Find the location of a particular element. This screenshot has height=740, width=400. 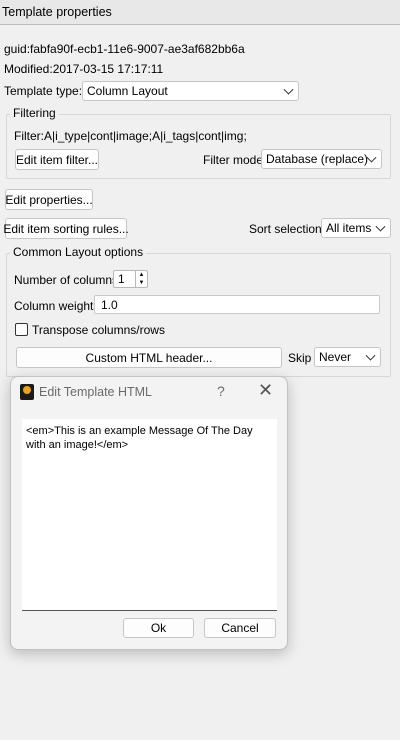

skip-value: Never is located at coordinates (335, 357).